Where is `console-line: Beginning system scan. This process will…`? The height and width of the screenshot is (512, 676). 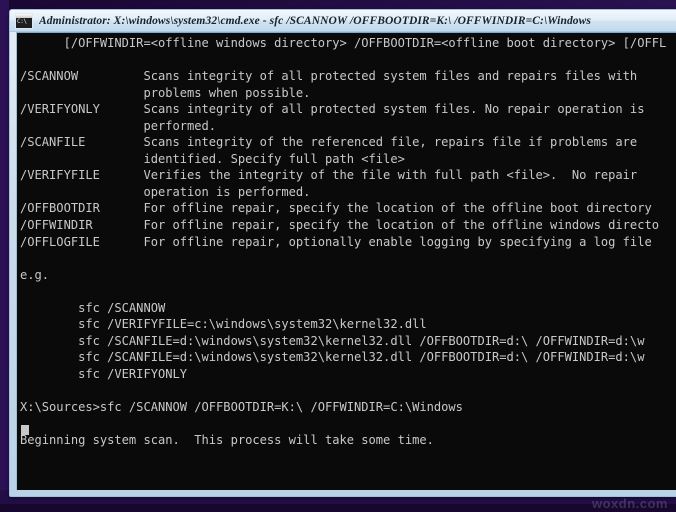
console-line: Beginning system scan. This process will… is located at coordinates (227, 440).